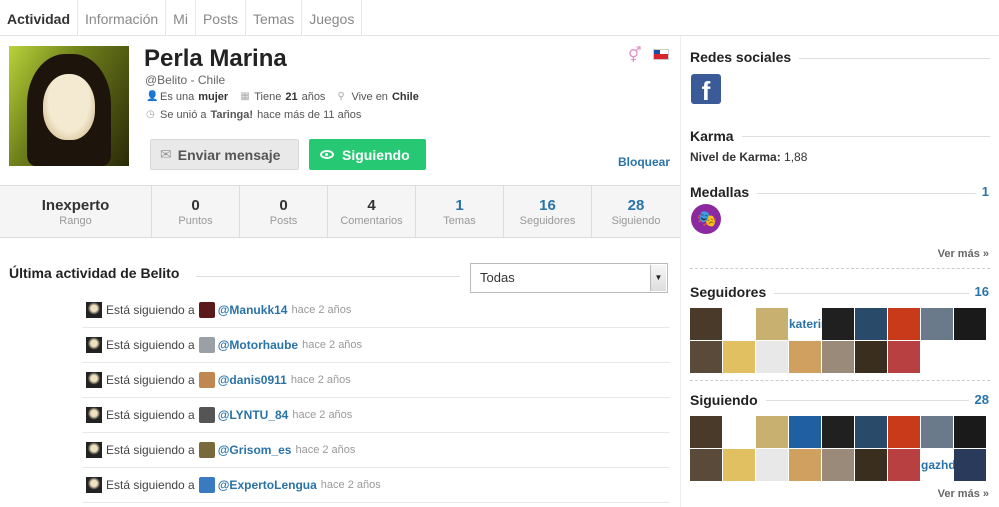 The height and width of the screenshot is (507, 999). What do you see at coordinates (69, 106) in the screenshot?
I see `avatar` at bounding box center [69, 106].